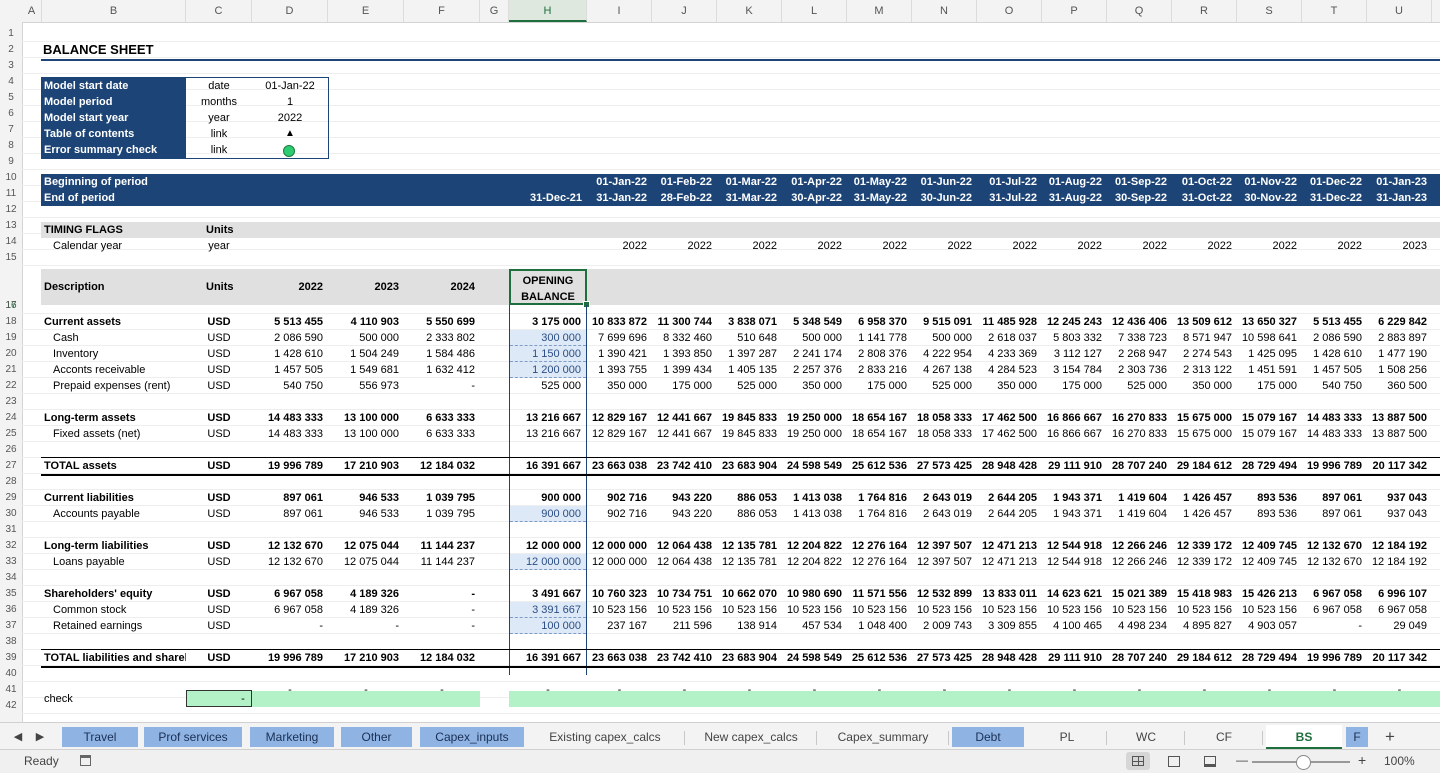  What do you see at coordinates (1334, 11) in the screenshot?
I see `column-header-t: T` at bounding box center [1334, 11].